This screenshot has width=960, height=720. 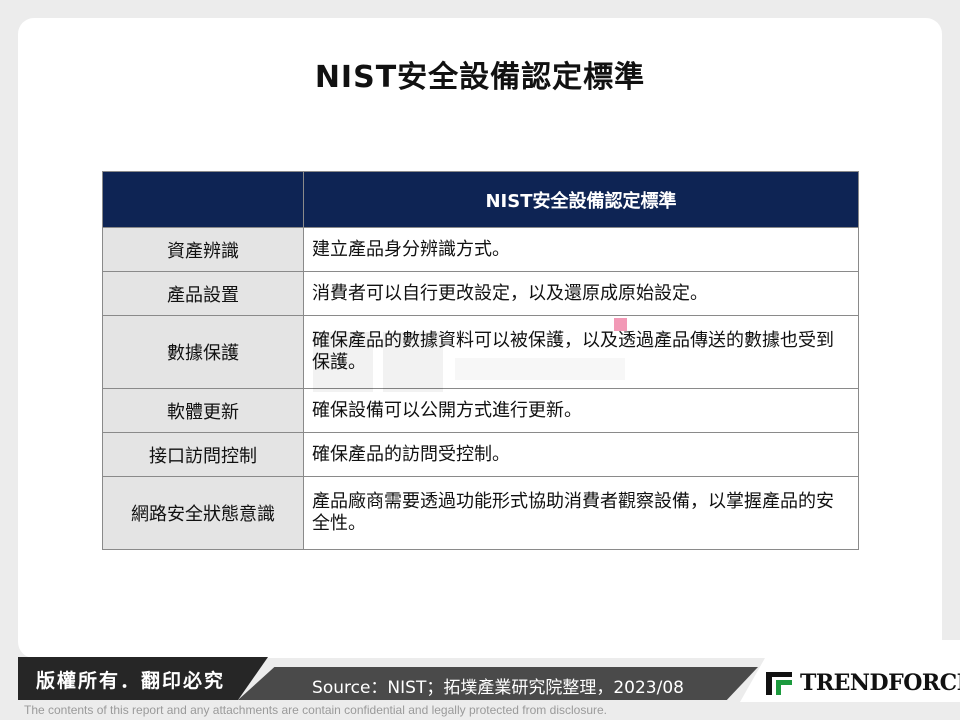 I want to click on row-description: 確保產品的訪問受控制。, so click(x=581, y=454).